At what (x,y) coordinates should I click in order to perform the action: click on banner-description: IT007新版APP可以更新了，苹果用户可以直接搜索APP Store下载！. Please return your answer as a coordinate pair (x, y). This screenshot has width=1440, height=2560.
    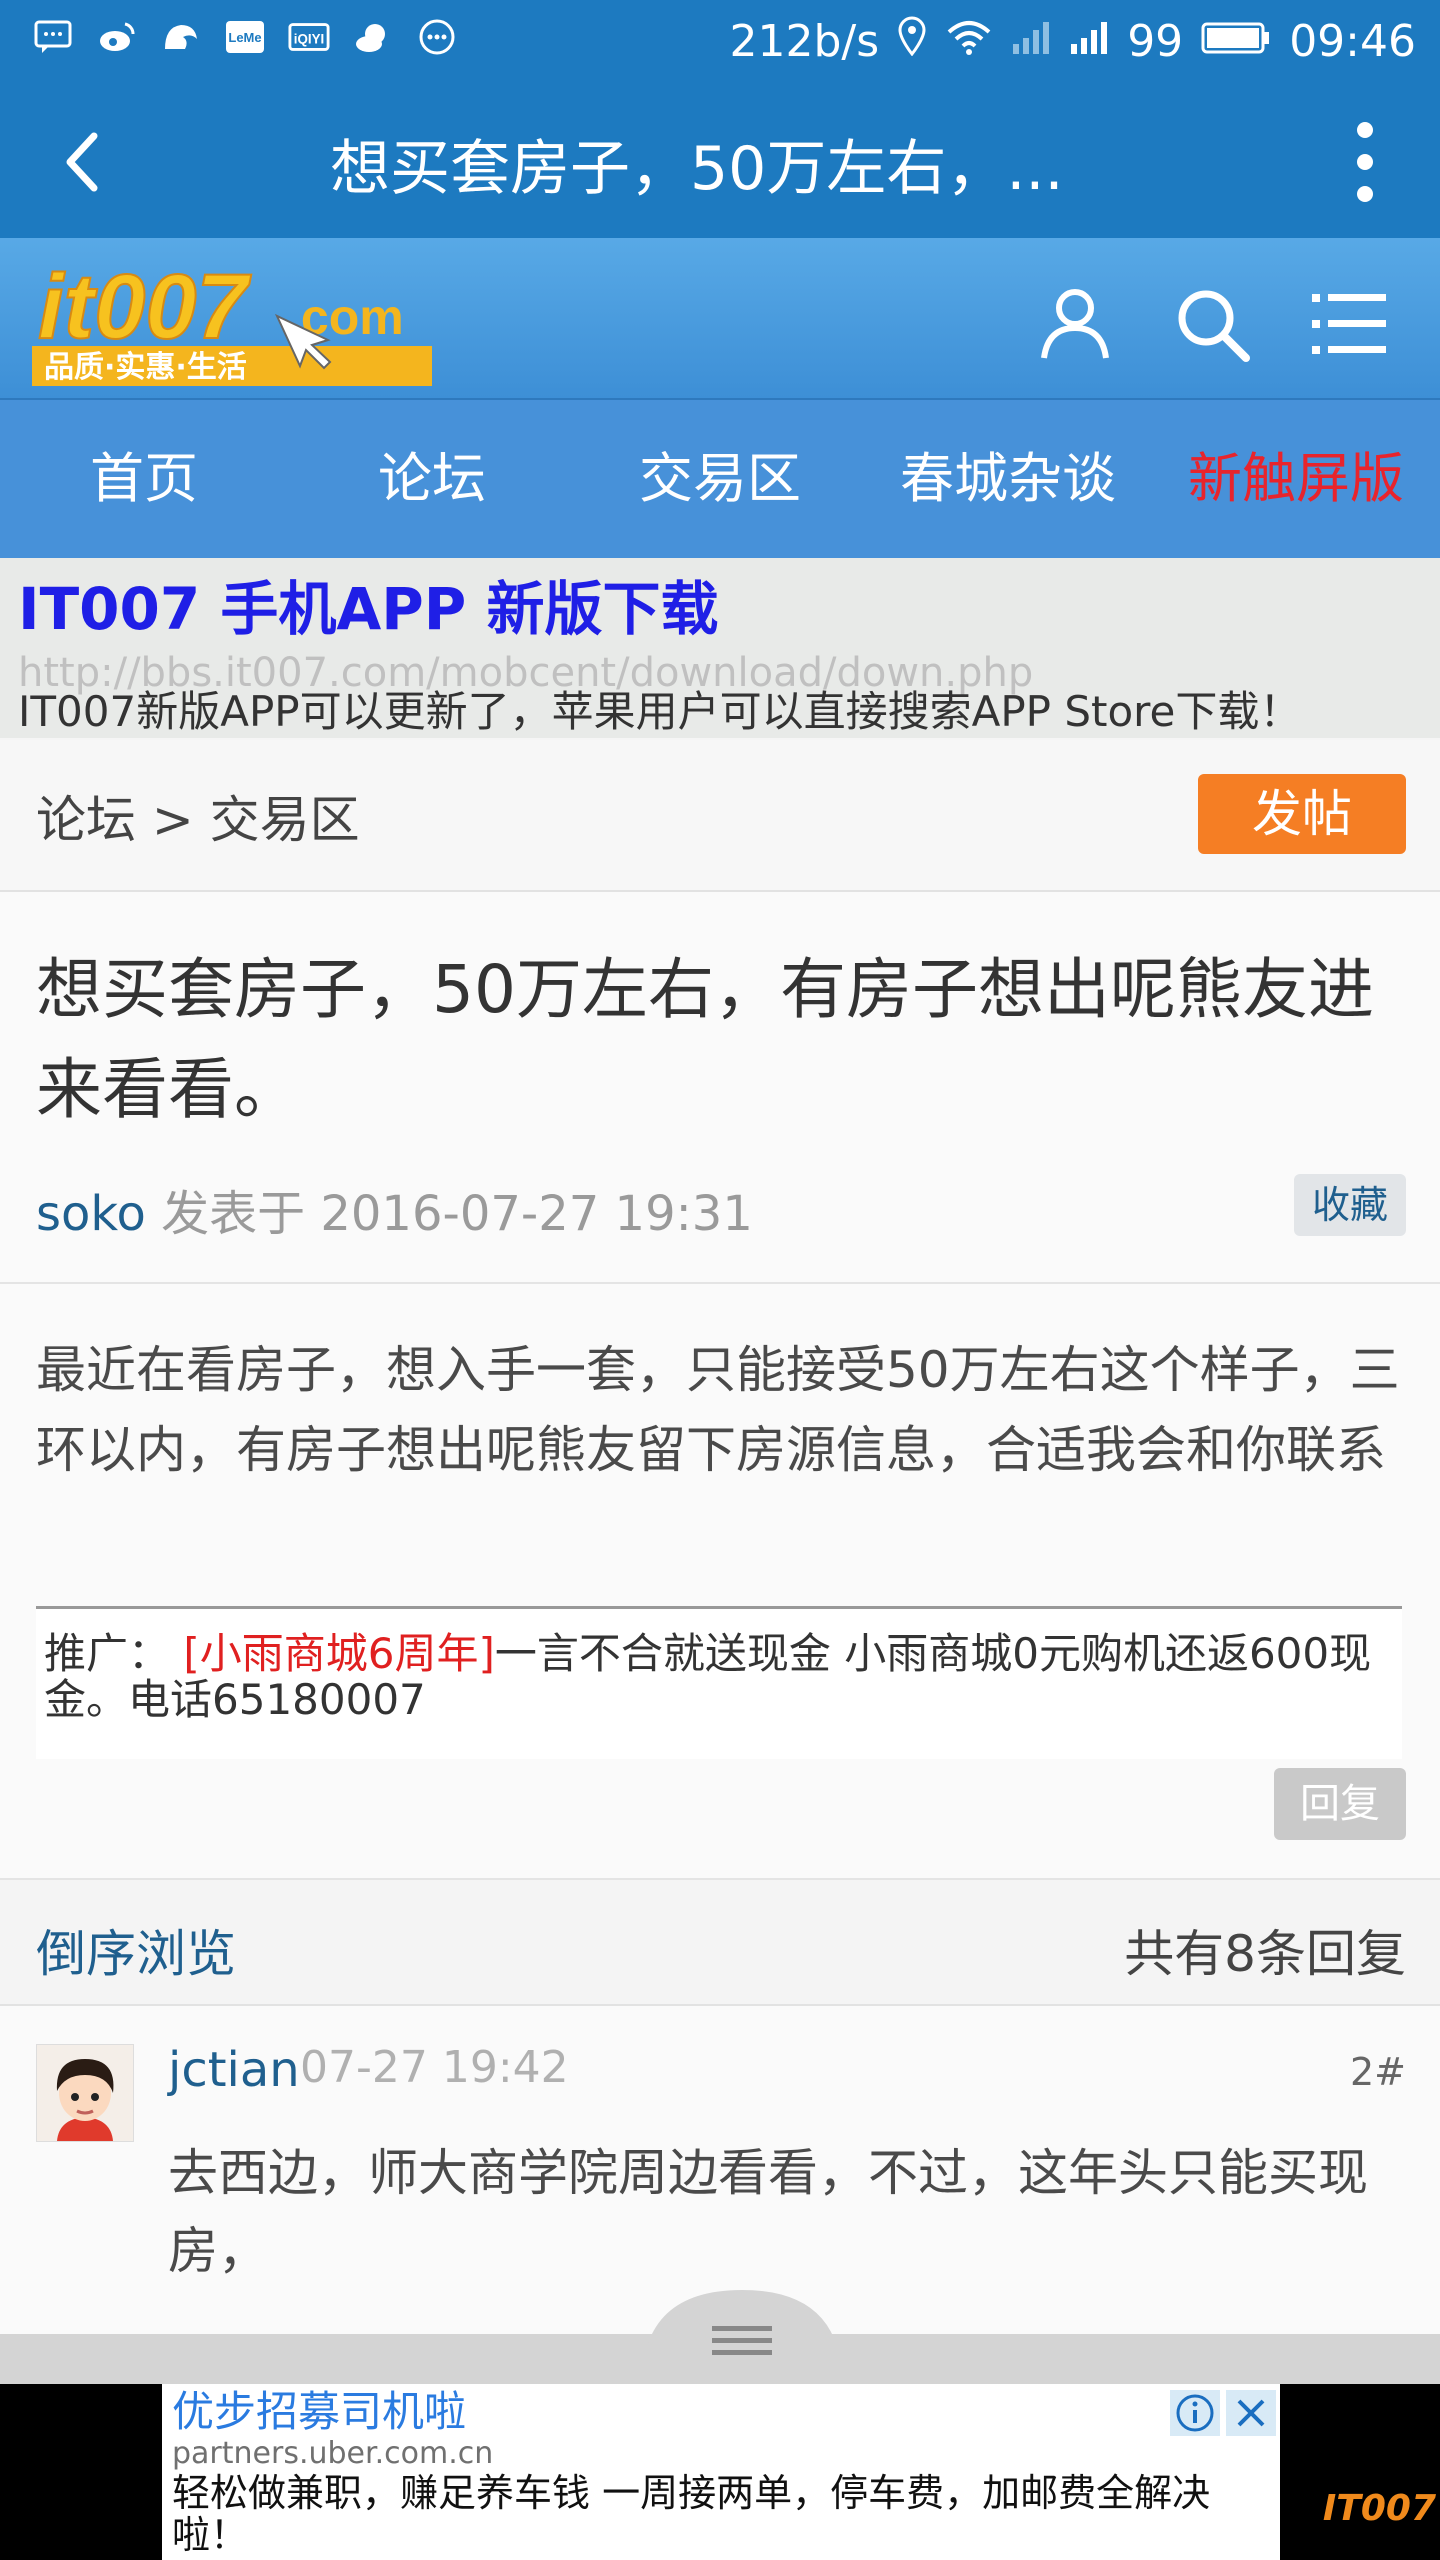
    Looking at the image, I should click on (660, 711).